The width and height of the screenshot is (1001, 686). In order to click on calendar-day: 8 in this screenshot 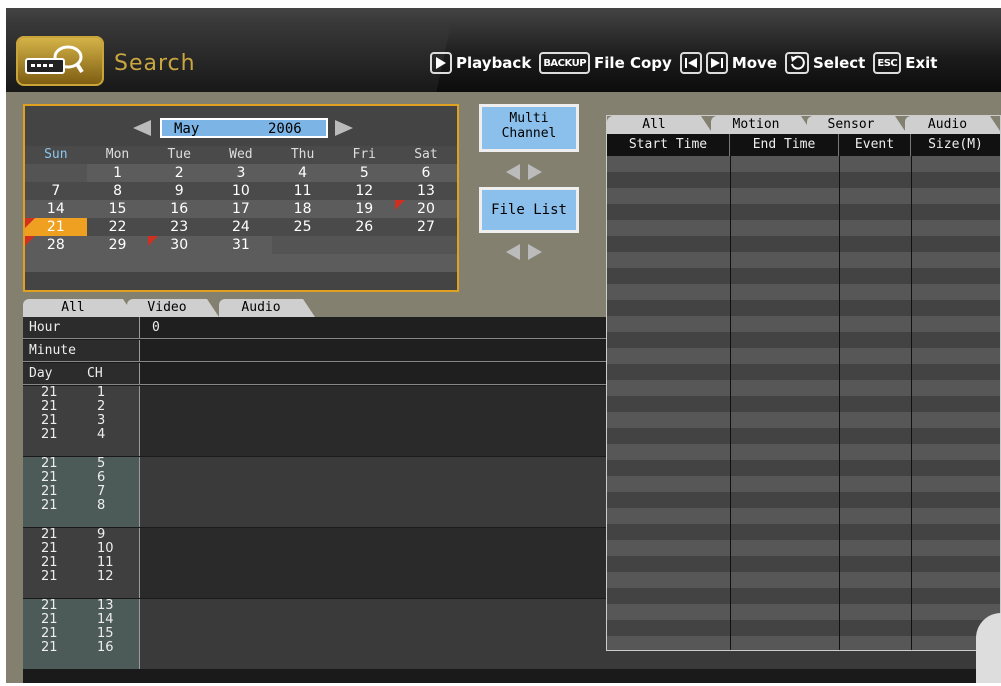, I will do `click(117, 191)`.